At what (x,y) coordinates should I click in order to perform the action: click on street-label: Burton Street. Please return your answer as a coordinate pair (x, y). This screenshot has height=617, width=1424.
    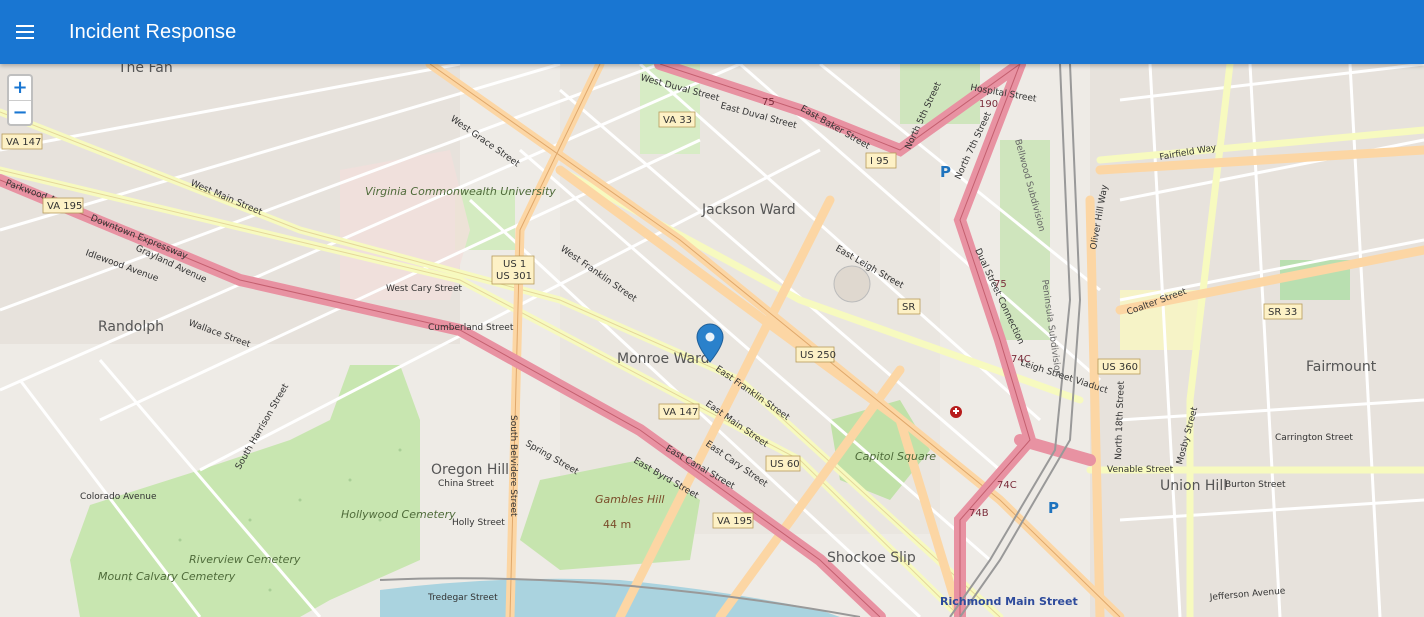
    Looking at the image, I should click on (1255, 485).